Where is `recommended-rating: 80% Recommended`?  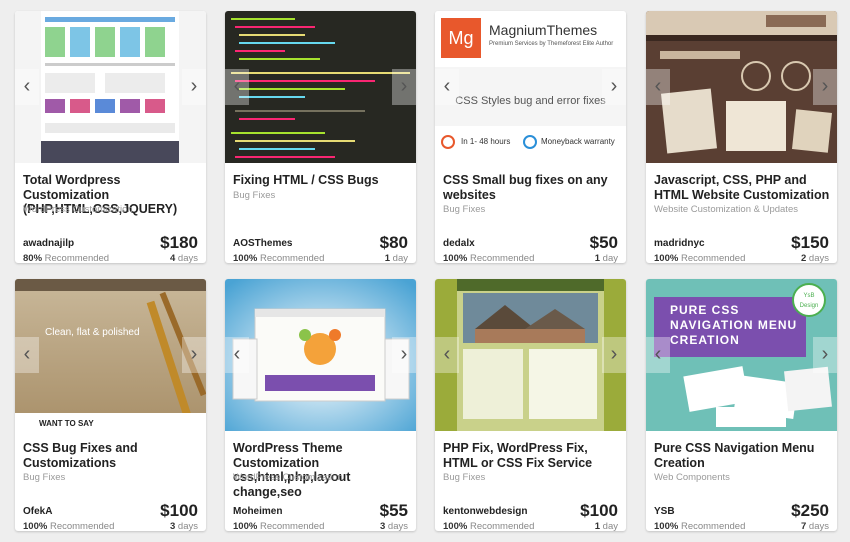
recommended-rating: 80% Recommended is located at coordinates (66, 258).